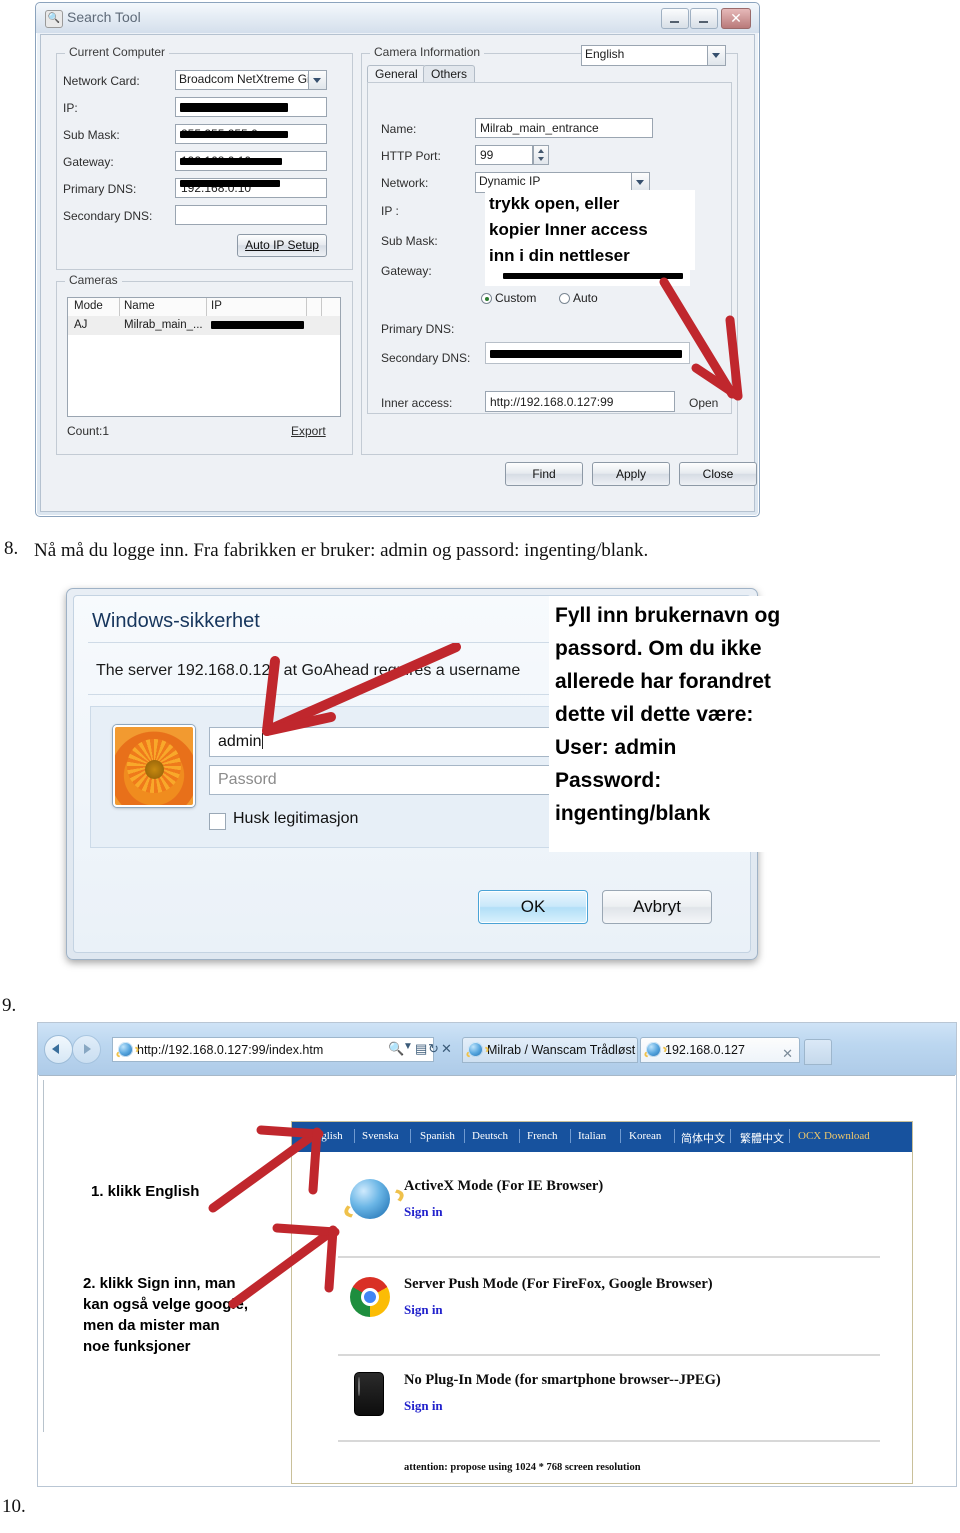 Image resolution: width=960 pixels, height=1533 pixels. I want to click on gateway-input: 192.168.0.10, so click(251, 161).